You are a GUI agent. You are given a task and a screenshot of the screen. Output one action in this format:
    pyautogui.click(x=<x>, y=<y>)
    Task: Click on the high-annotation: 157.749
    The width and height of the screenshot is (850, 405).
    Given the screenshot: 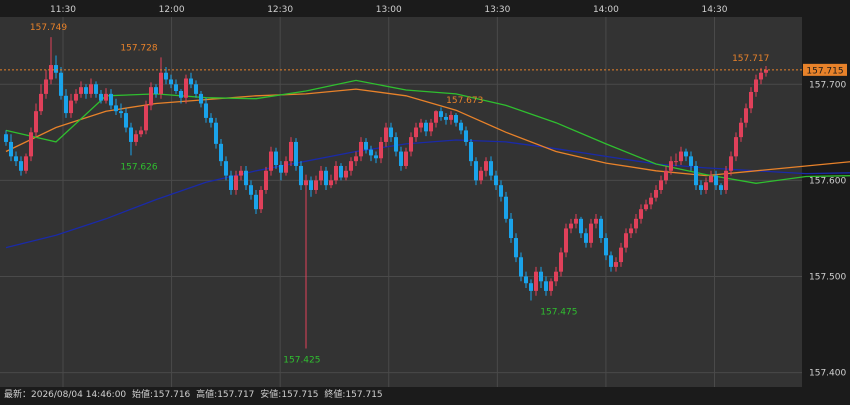 What is the action you would take?
    pyautogui.click(x=48, y=28)
    